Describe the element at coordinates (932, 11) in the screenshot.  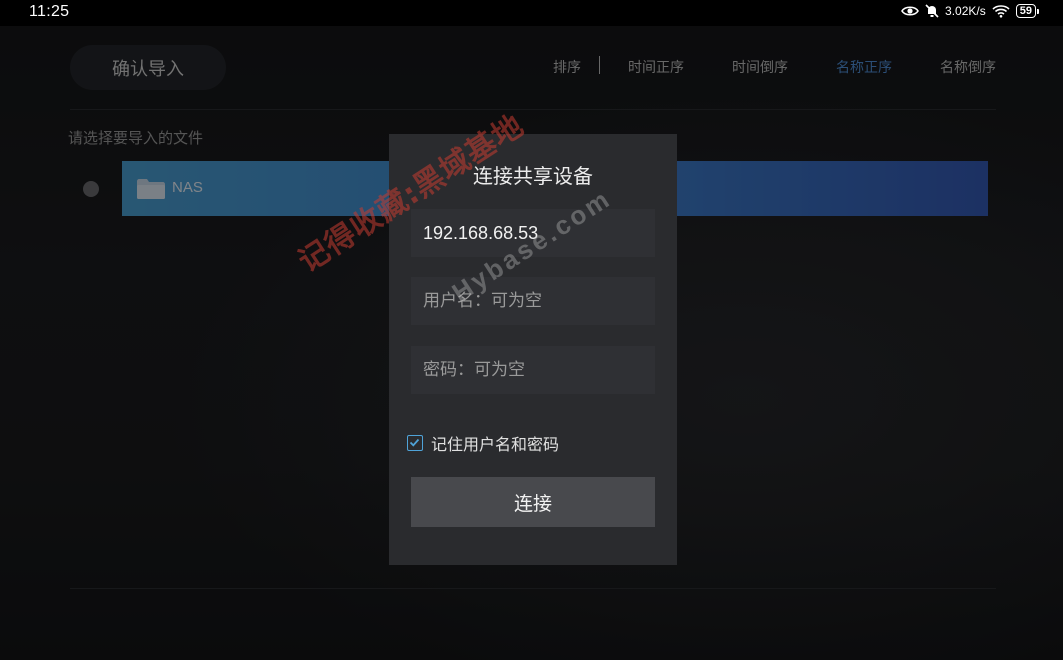
I see `bell-muted-icon` at that location.